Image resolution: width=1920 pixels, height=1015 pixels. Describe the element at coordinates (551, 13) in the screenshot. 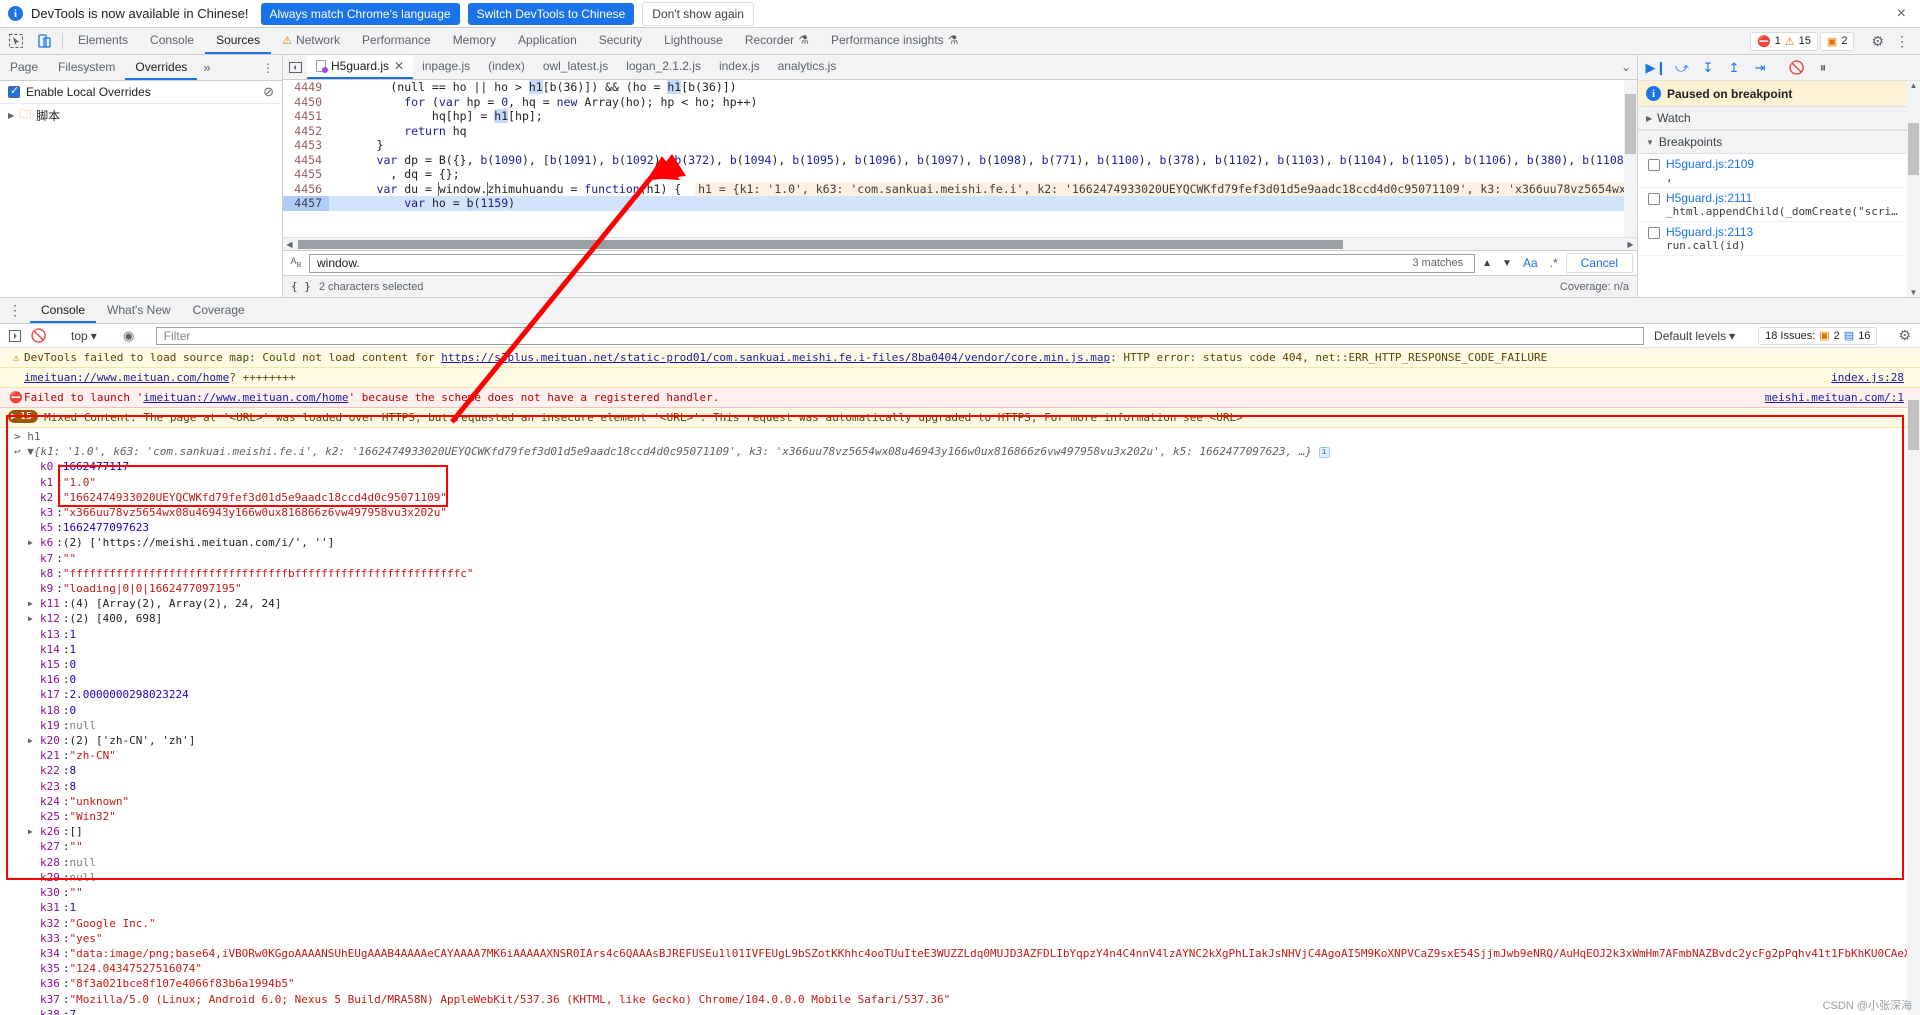

I see `switch-devtools-chinese-button: Switch DevTools to Chinese` at that location.